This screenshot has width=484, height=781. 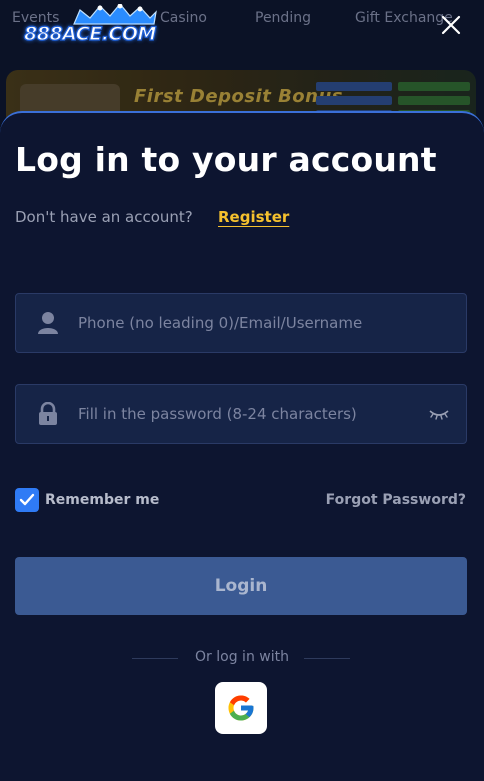 I want to click on username-input, so click(x=253, y=323).